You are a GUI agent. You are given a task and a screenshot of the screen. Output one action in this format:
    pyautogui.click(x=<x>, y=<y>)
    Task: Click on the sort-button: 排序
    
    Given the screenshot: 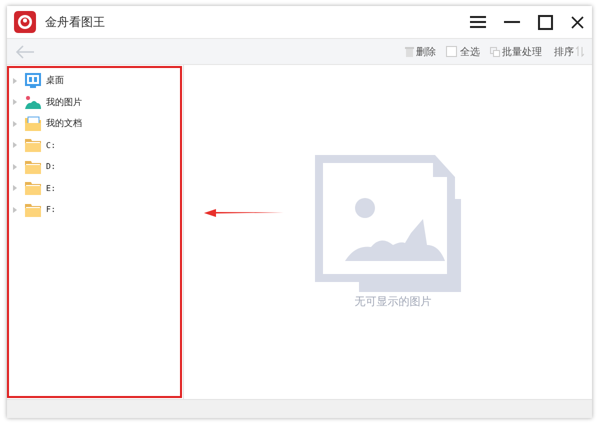 What is the action you would take?
    pyautogui.click(x=564, y=51)
    